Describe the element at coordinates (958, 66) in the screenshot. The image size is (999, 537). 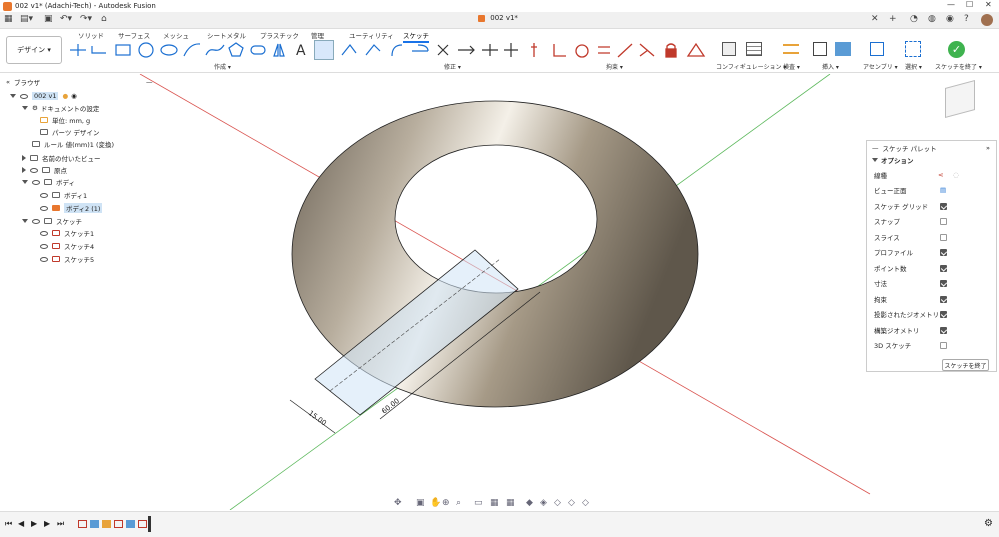
I see `group-finish-sketch: スケッチを終了 ▾` at that location.